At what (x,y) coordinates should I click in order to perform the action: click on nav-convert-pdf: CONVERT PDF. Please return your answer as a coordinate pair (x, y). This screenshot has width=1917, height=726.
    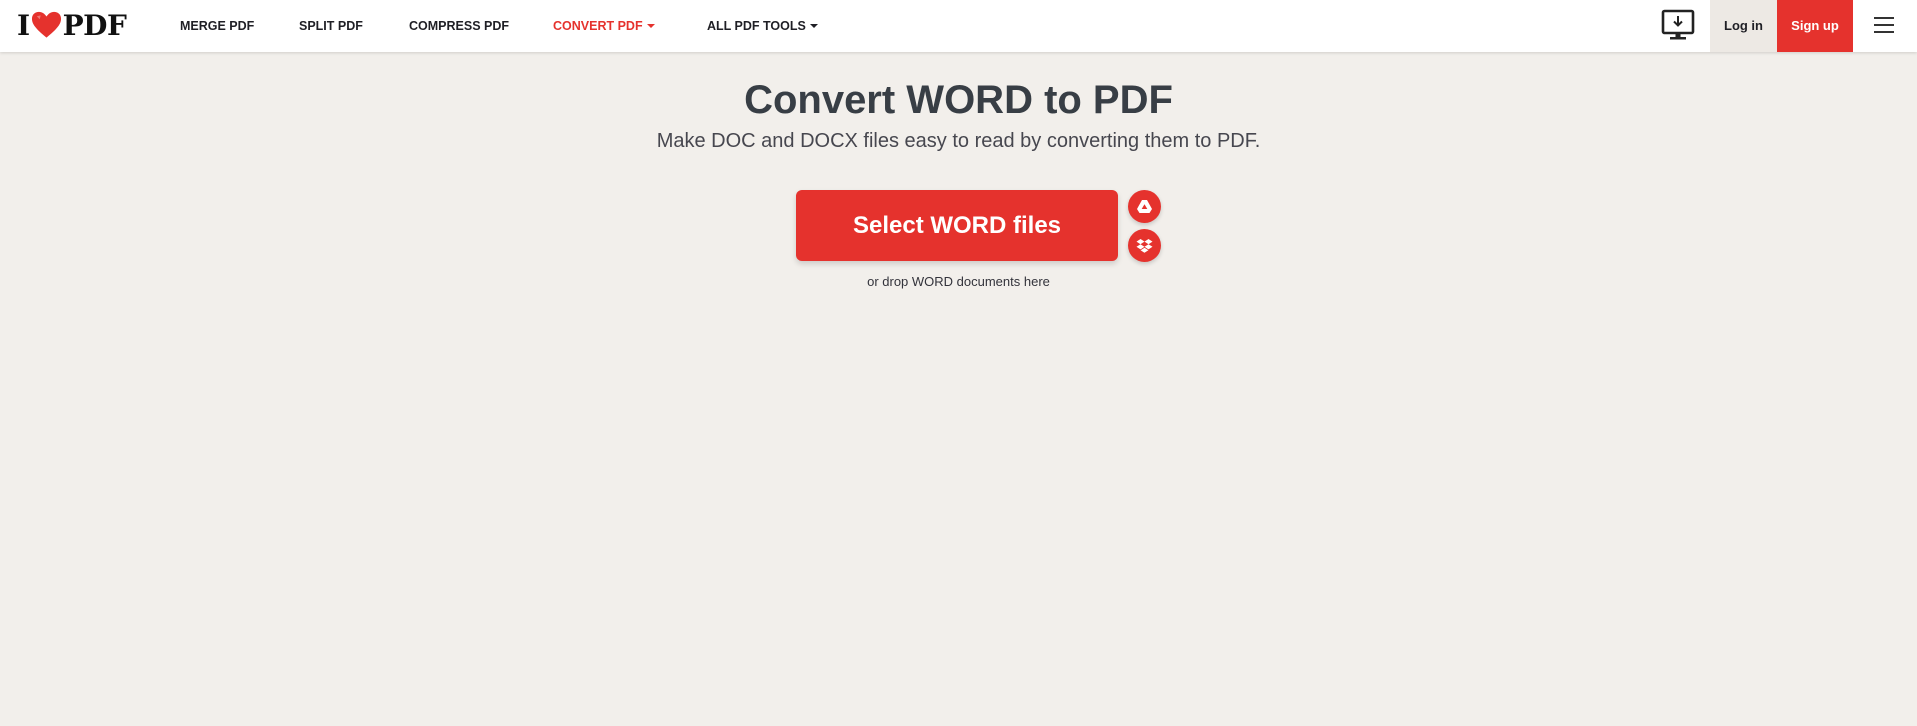
    Looking at the image, I should click on (604, 26).